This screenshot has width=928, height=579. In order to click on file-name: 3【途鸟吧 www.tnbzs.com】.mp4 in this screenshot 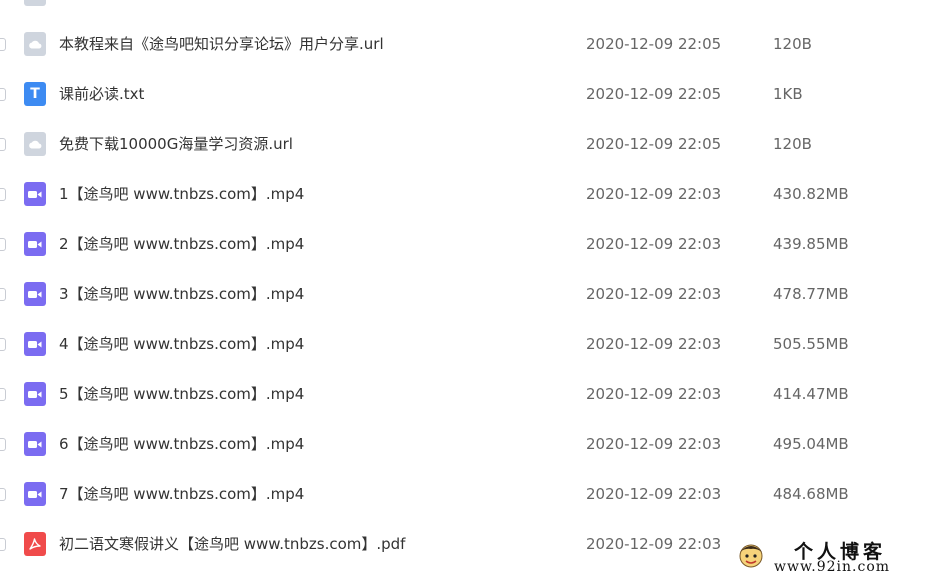, I will do `click(181, 294)`.